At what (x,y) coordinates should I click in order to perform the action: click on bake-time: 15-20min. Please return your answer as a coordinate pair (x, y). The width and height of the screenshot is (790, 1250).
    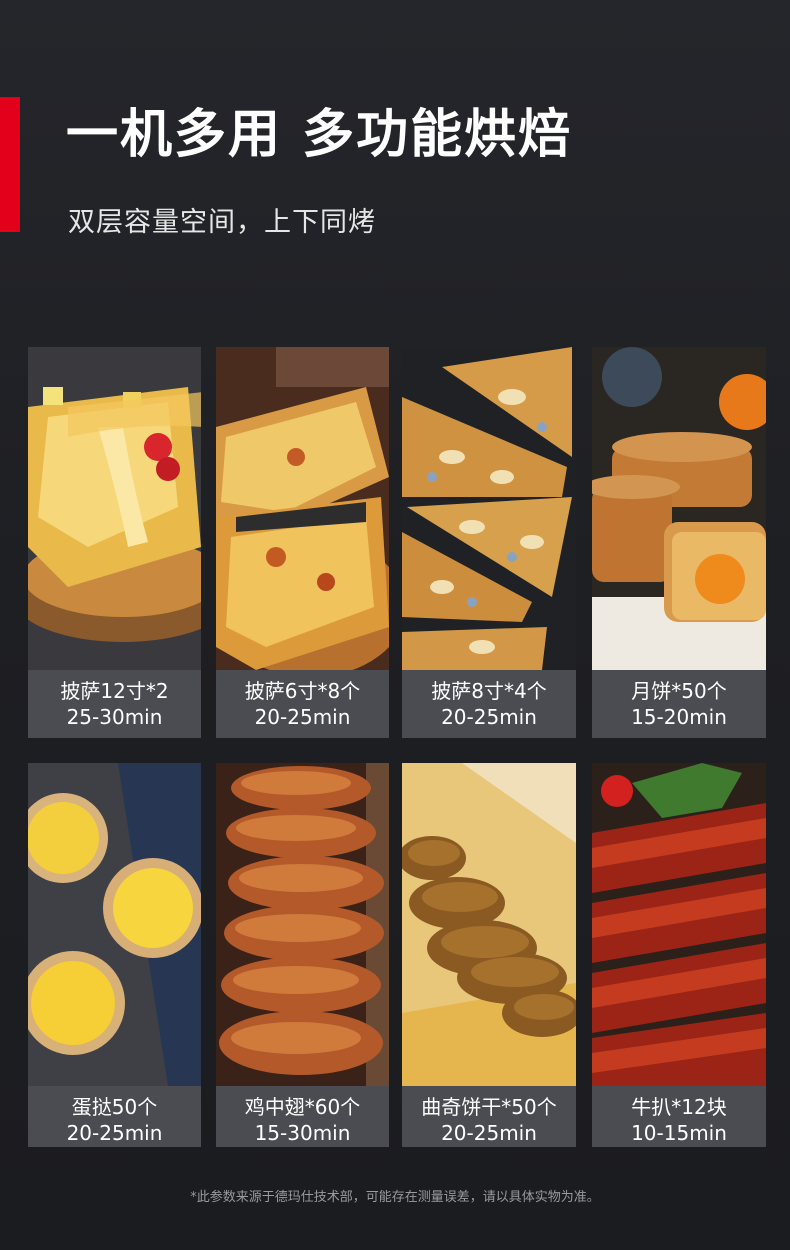
    Looking at the image, I should click on (679, 717).